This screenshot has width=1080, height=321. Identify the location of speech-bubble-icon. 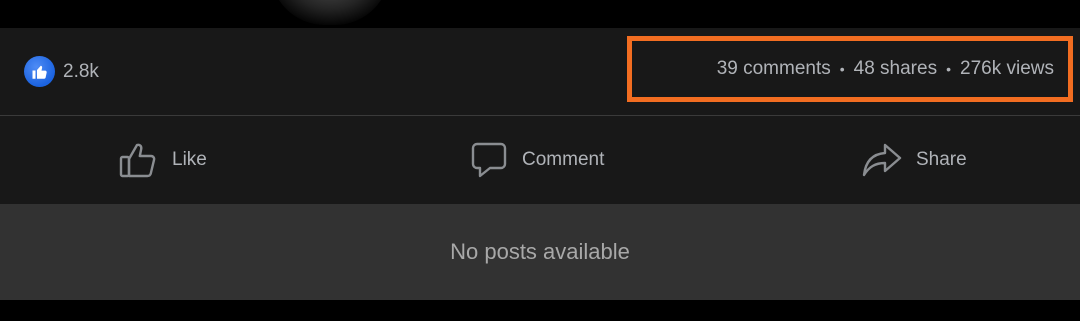
(489, 160).